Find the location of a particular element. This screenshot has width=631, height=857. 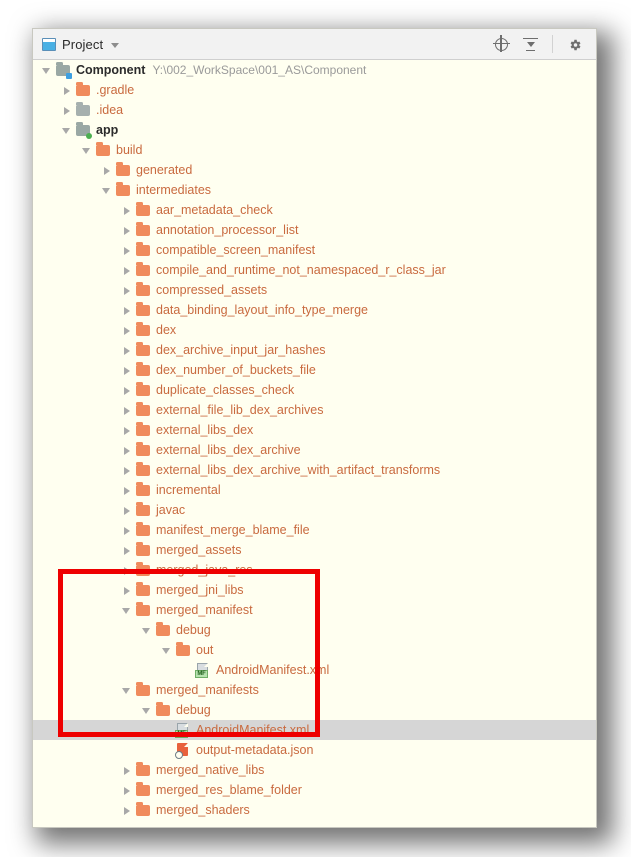

tree-row: intermediates is located at coordinates (314, 190).